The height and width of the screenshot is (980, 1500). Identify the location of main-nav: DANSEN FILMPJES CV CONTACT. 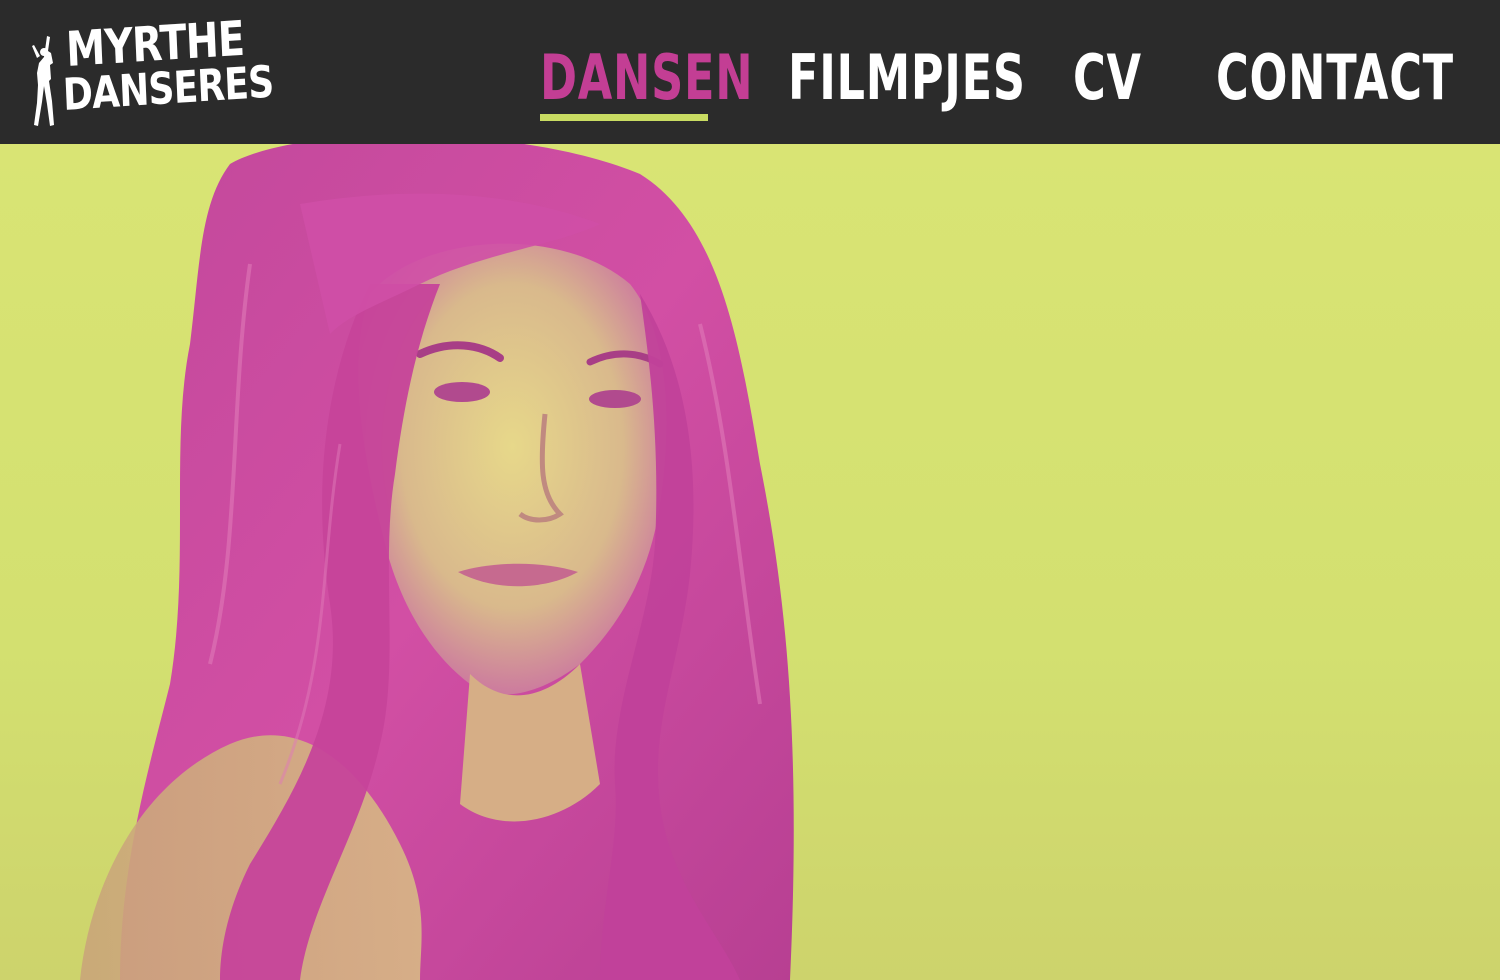
(750, 72).